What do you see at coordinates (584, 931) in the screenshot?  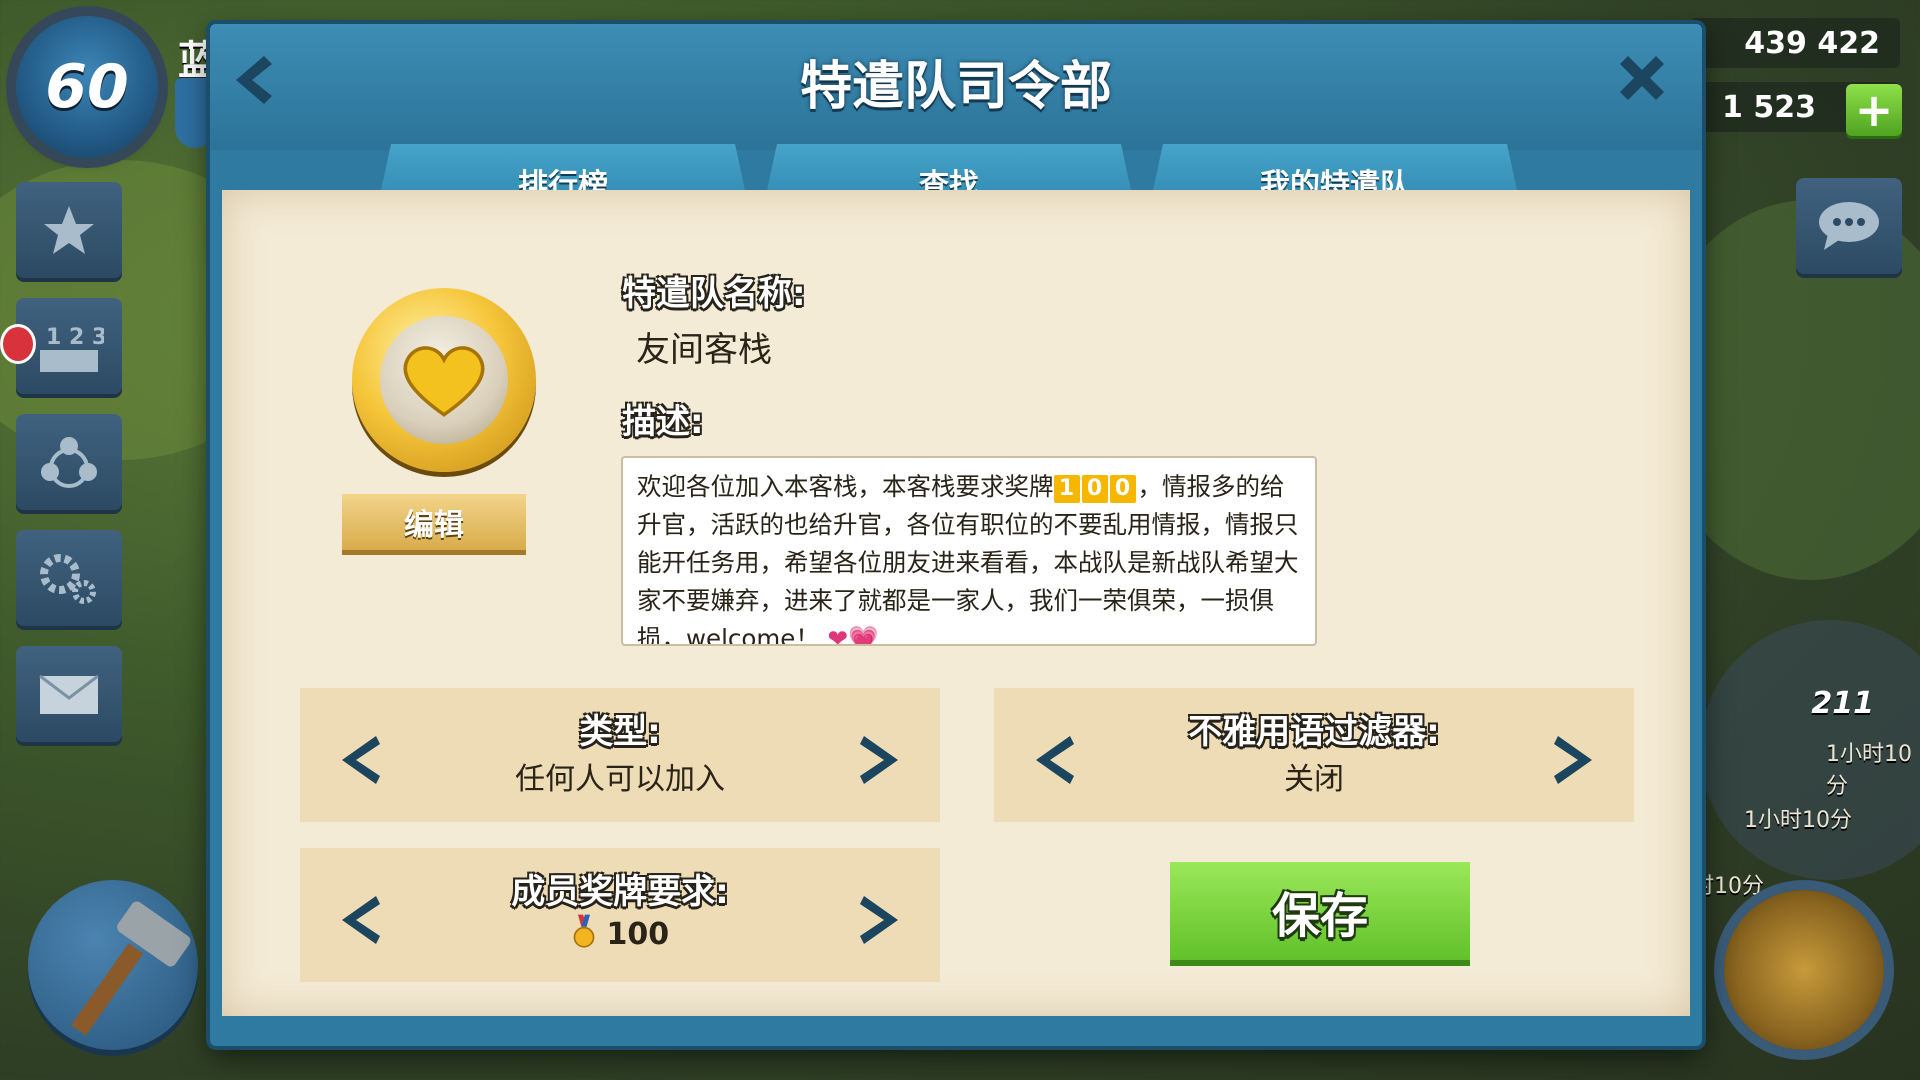 I see `medal-icon` at bounding box center [584, 931].